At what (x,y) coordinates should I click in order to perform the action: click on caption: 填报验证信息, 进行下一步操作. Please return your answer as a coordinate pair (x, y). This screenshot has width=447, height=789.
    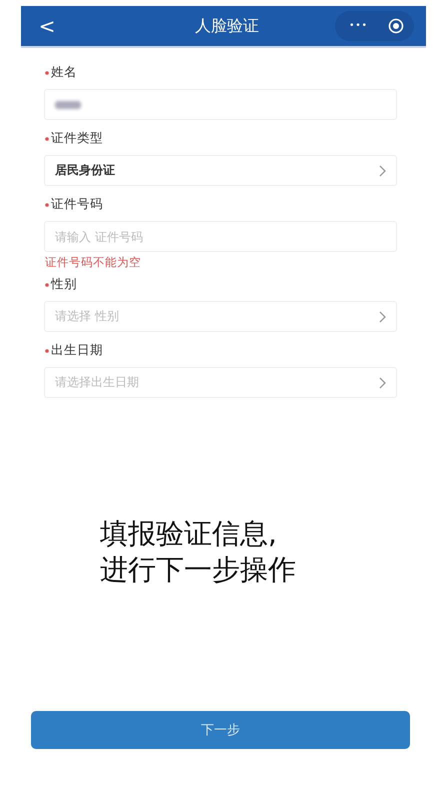
    Looking at the image, I should click on (198, 552).